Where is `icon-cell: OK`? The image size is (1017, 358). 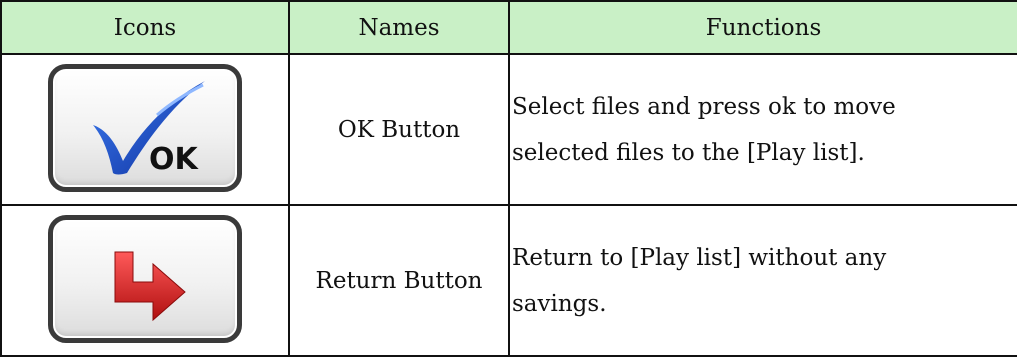 icon-cell: OK is located at coordinates (145, 129).